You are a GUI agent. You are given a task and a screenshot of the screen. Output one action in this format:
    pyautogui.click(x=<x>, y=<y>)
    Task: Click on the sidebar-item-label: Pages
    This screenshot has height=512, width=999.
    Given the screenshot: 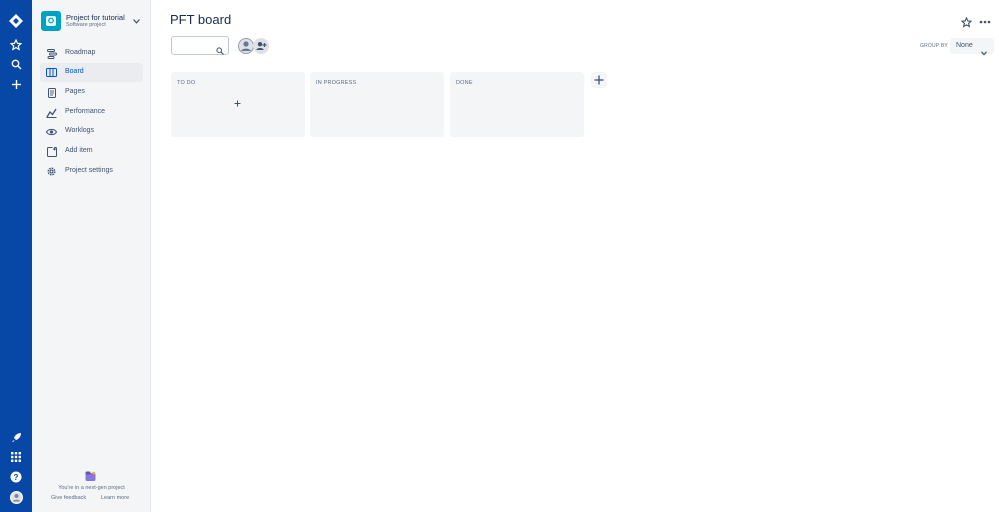 What is the action you would take?
    pyautogui.click(x=75, y=91)
    